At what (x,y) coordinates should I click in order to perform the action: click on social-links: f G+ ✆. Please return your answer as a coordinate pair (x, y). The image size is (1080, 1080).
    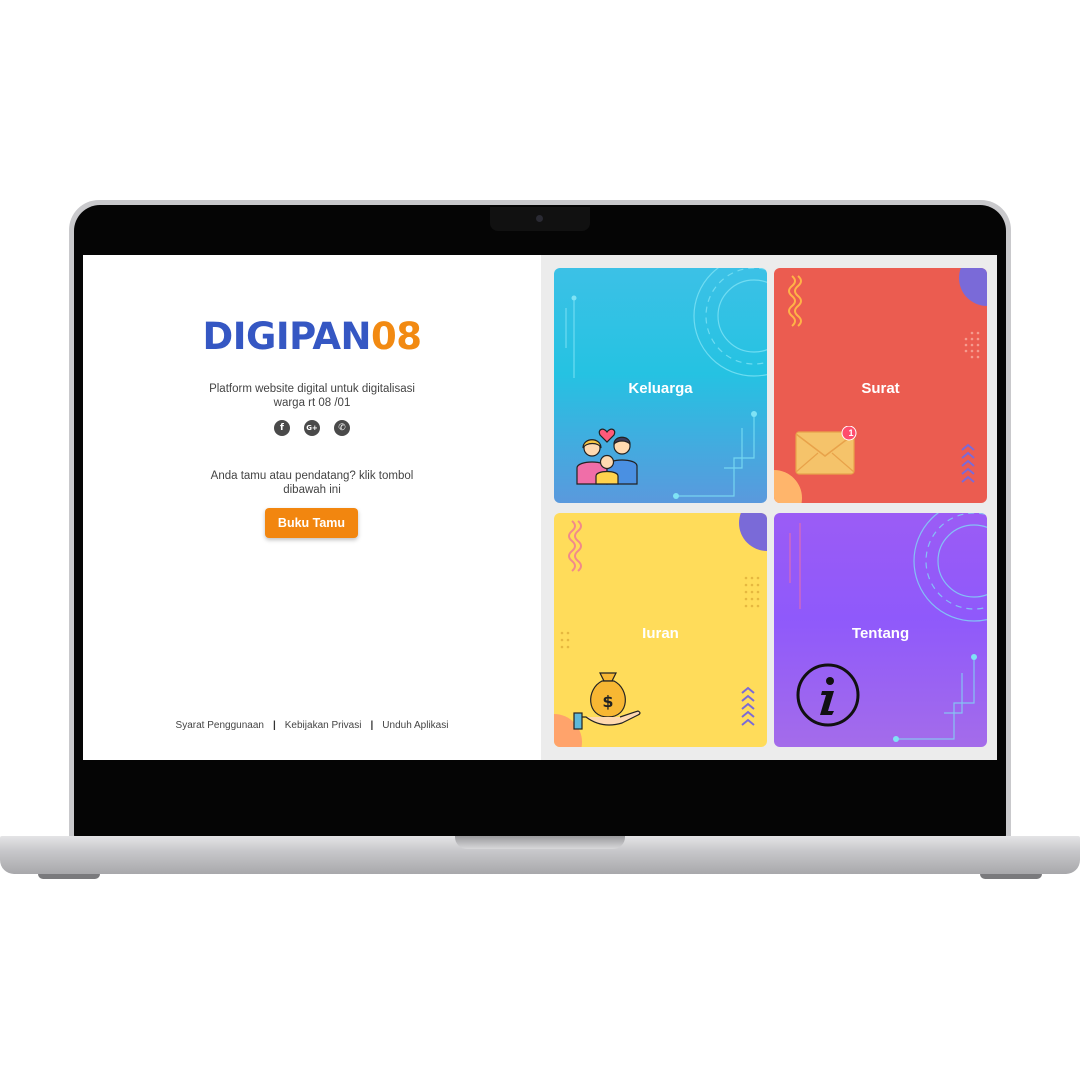
    Looking at the image, I should click on (312, 428).